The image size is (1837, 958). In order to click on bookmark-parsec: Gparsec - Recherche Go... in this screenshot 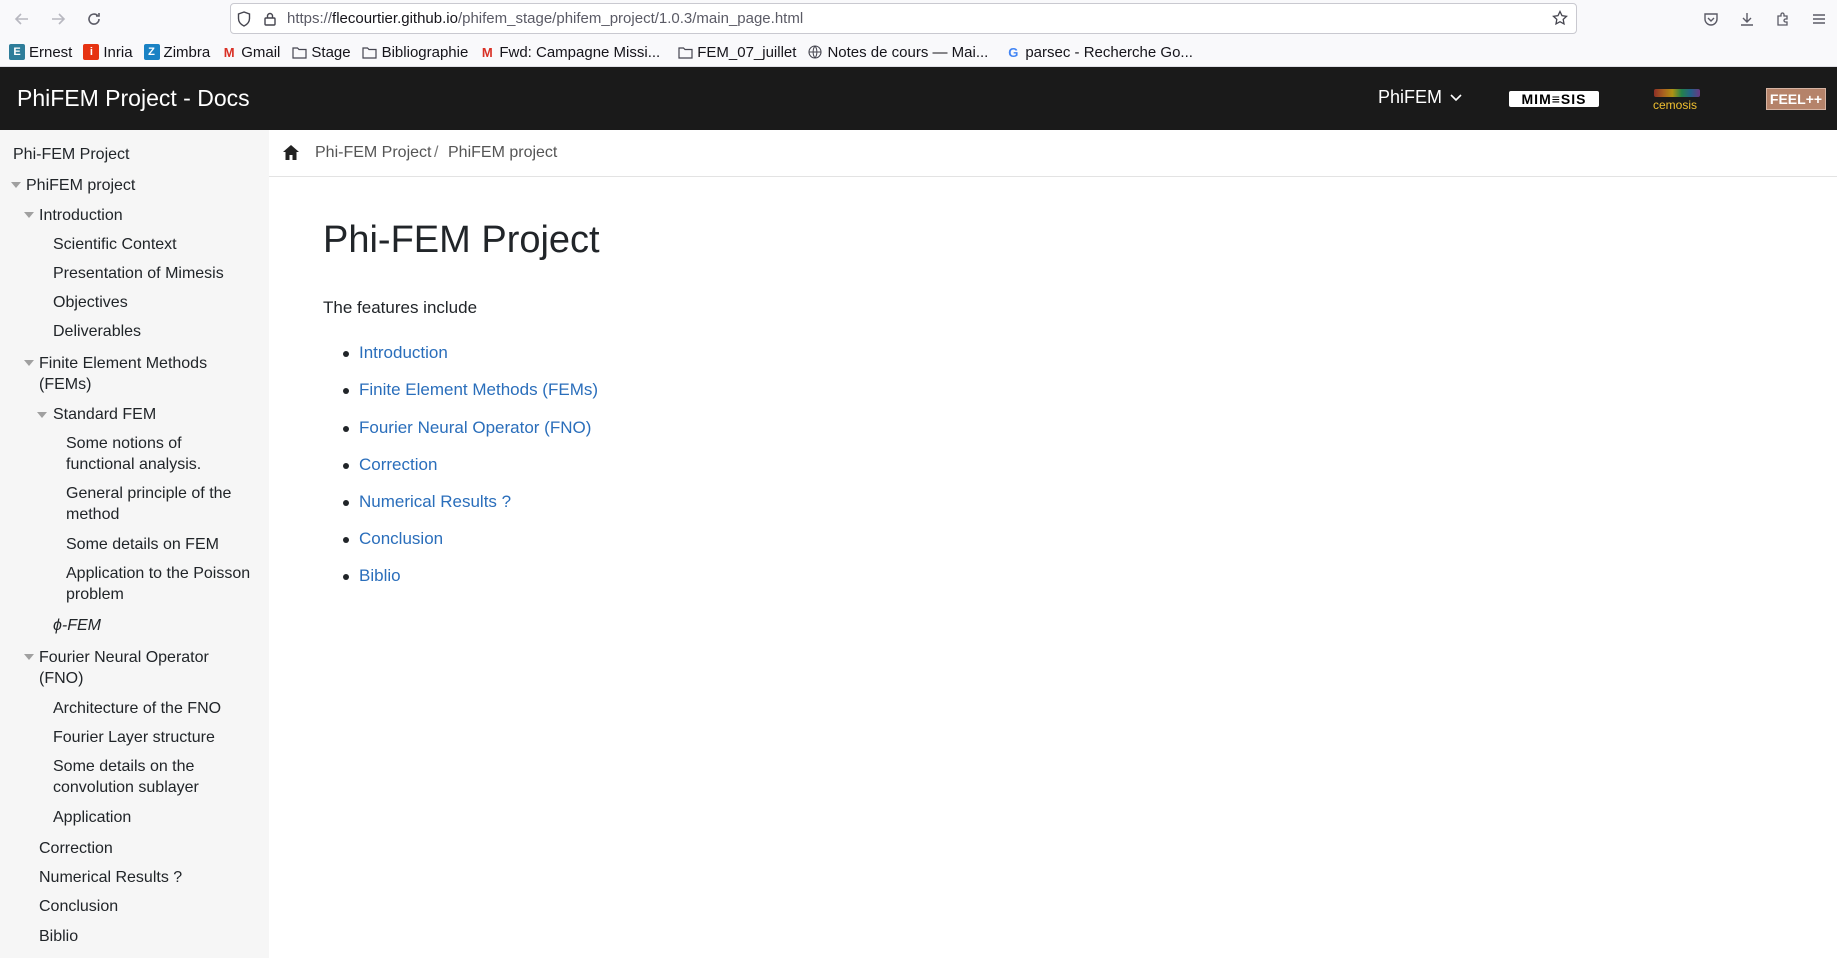, I will do `click(1099, 52)`.